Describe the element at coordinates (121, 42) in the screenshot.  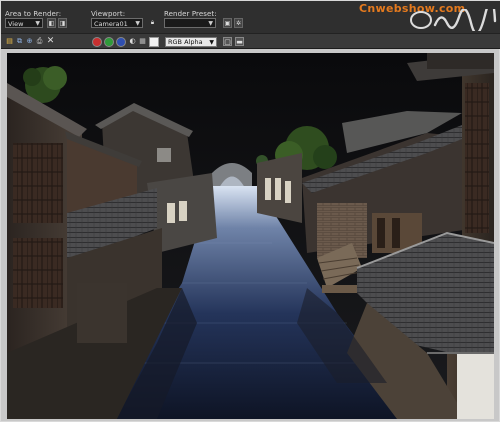
I see `blue-channel-icon` at that location.